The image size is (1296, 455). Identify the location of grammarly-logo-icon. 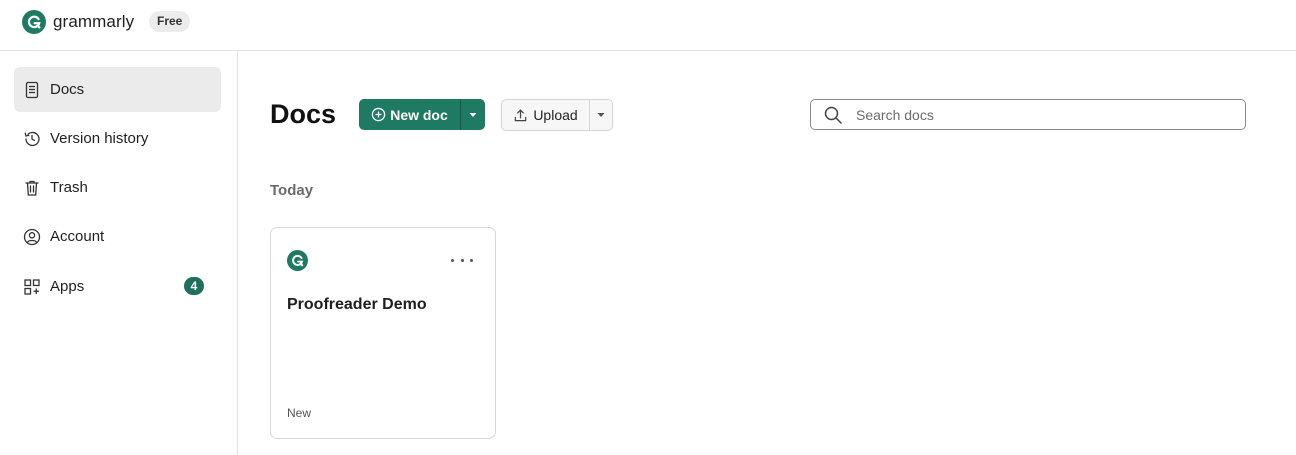
(34, 22).